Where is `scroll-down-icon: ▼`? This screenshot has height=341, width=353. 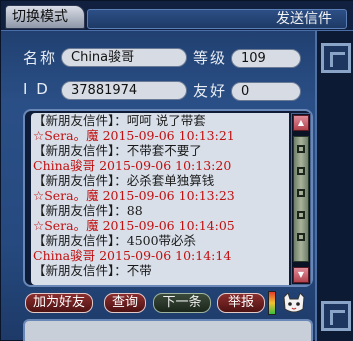 scroll-down-icon: ▼ is located at coordinates (301, 275).